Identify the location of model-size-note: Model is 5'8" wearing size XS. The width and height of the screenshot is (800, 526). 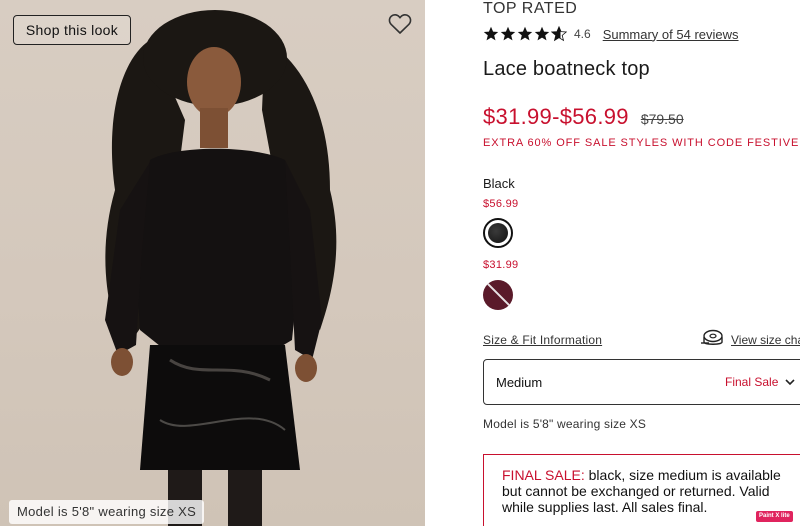
(565, 424).